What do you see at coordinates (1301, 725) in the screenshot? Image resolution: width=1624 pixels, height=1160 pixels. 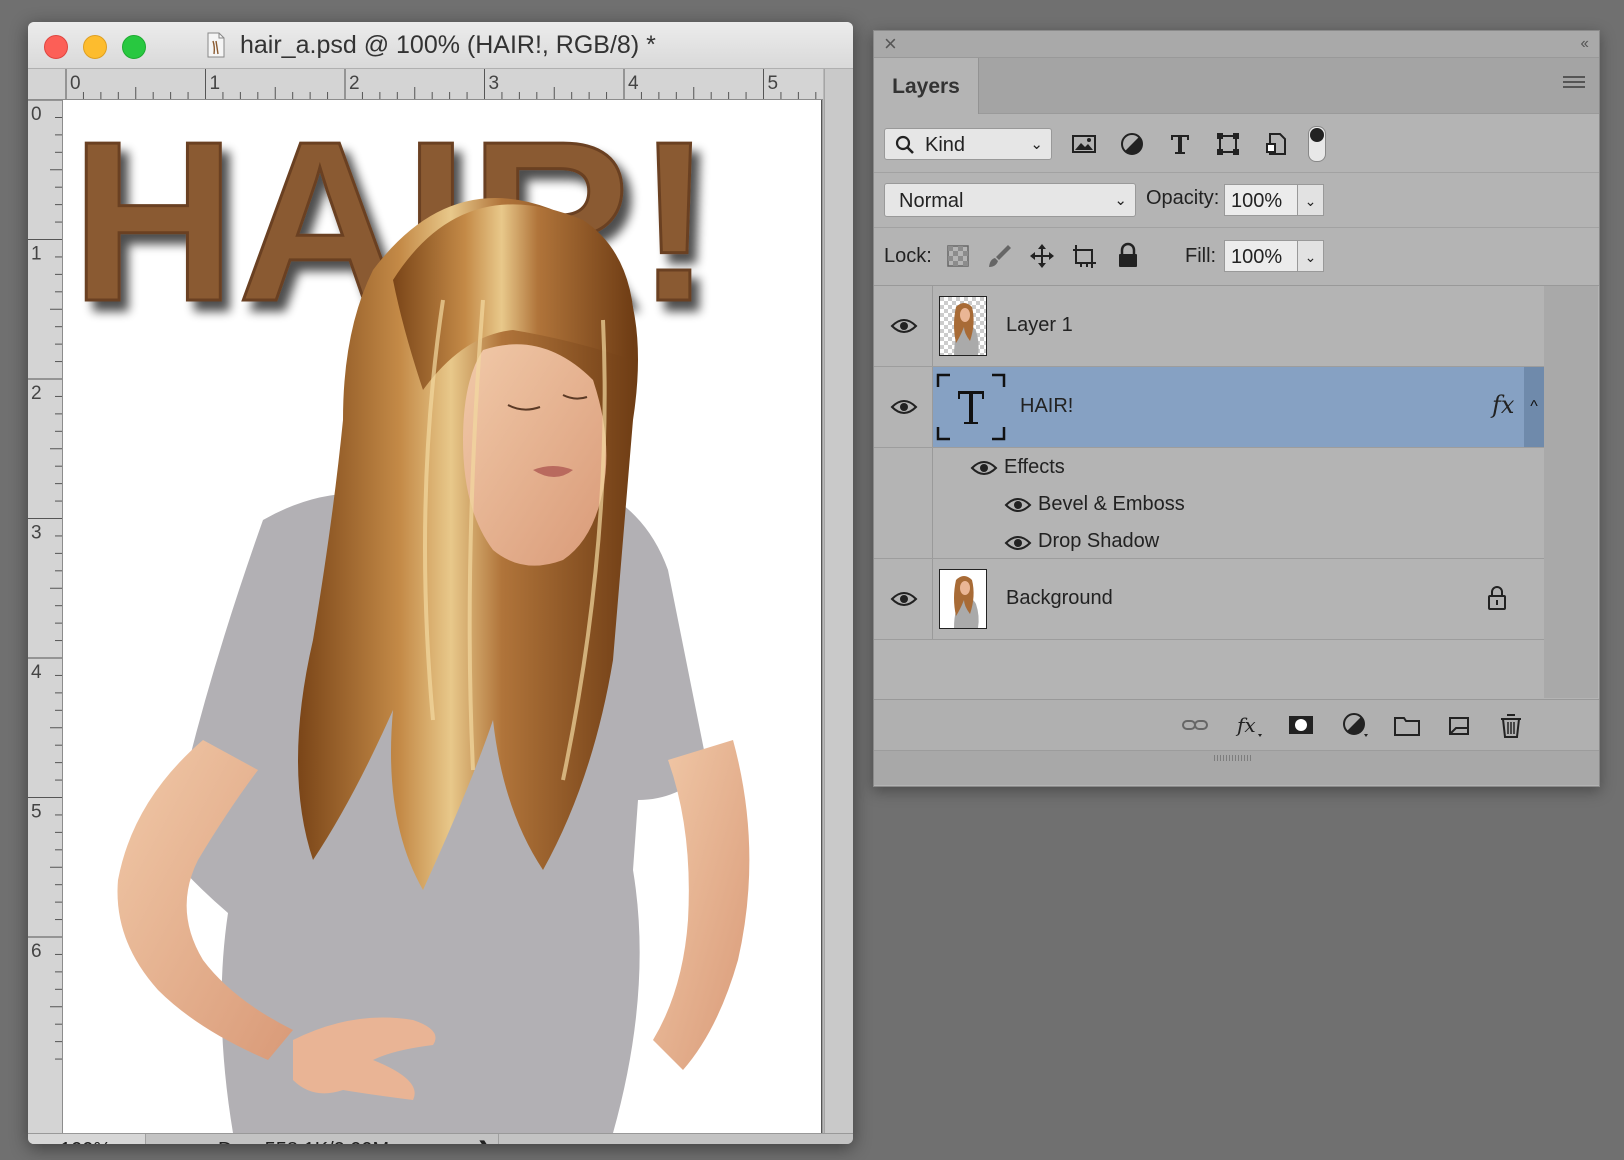 I see `mask-icon` at bounding box center [1301, 725].